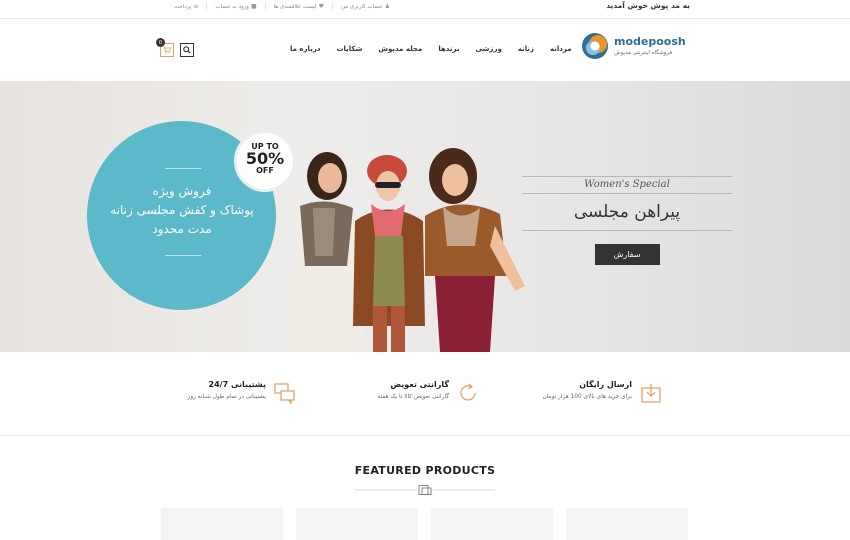  I want to click on hero-models-image, so click(407, 250).